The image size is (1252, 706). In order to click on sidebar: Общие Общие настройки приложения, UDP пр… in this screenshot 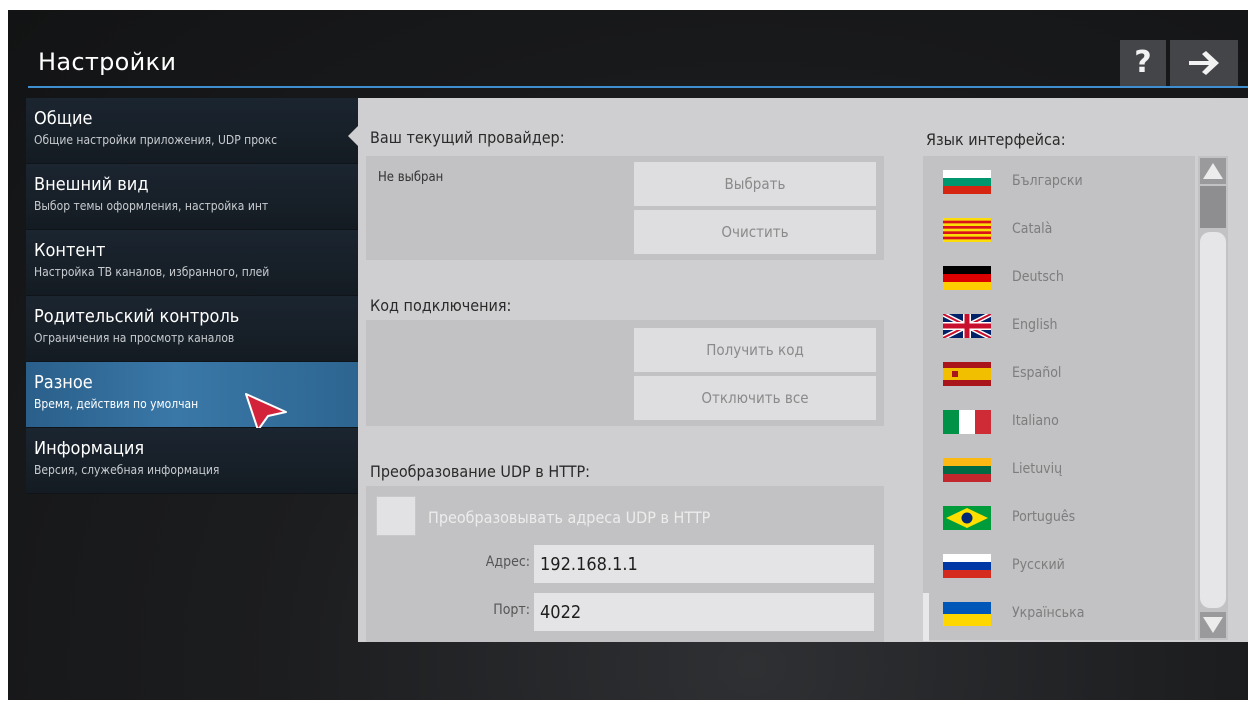, I will do `click(192, 296)`.